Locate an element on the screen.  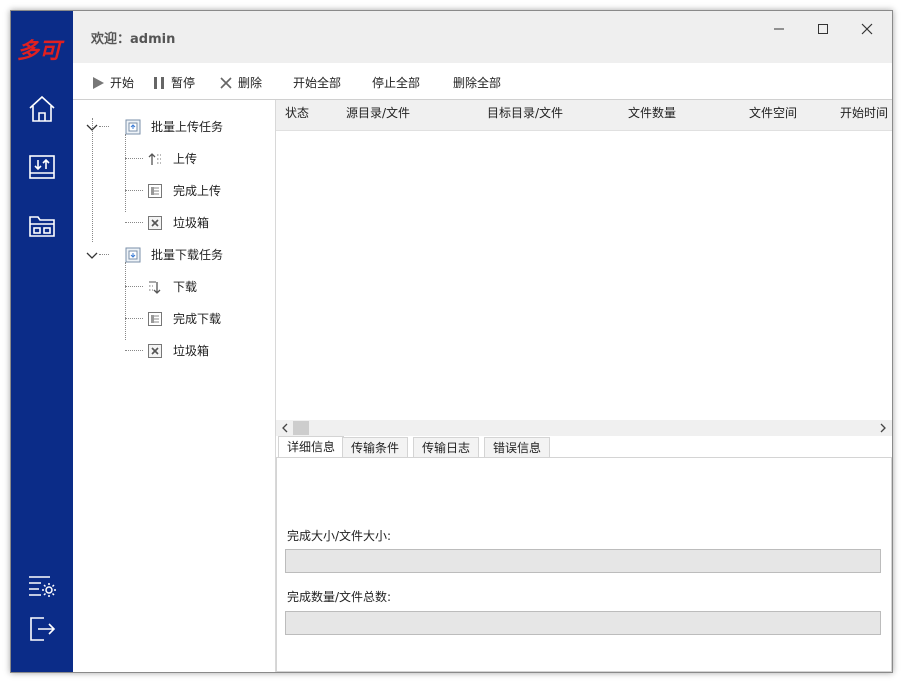
delete-button: 删除 is located at coordinates (240, 82).